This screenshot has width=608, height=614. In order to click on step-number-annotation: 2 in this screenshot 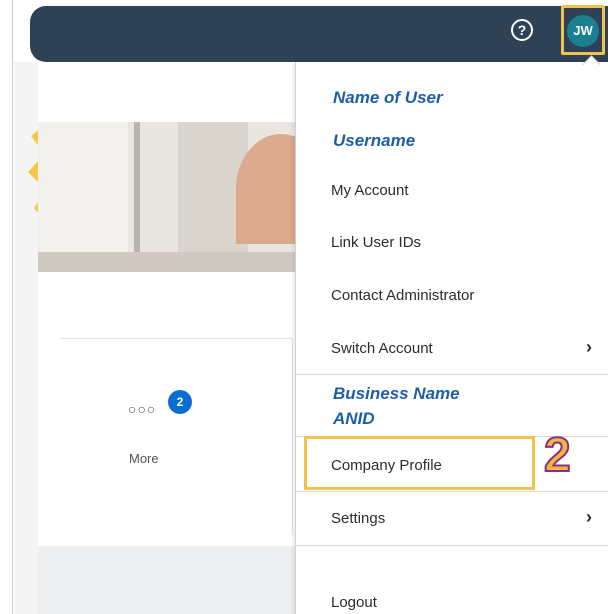, I will do `click(557, 455)`.